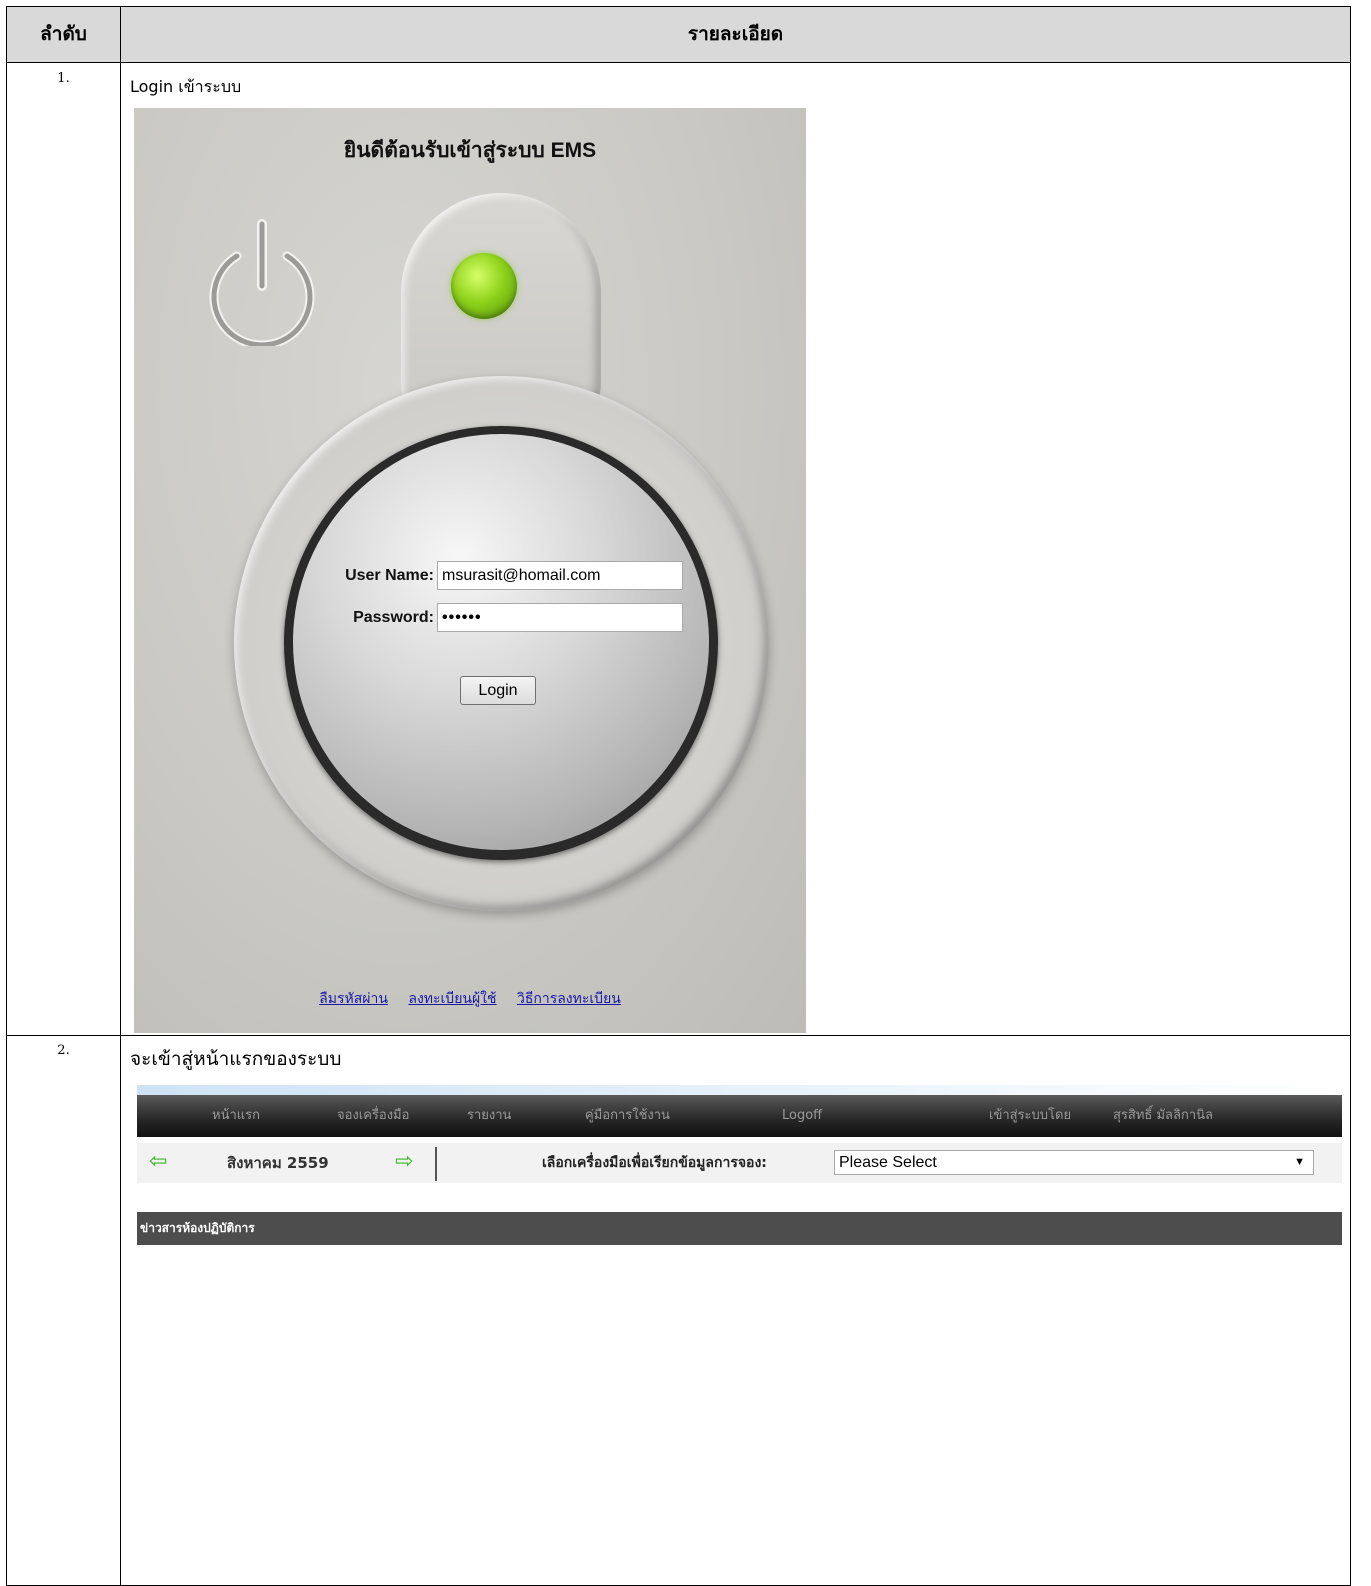  I want to click on green-led-icon, so click(484, 286).